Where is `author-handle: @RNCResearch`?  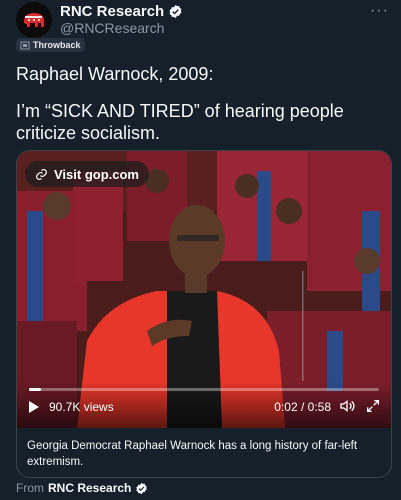 author-handle: @RNCResearch is located at coordinates (112, 28).